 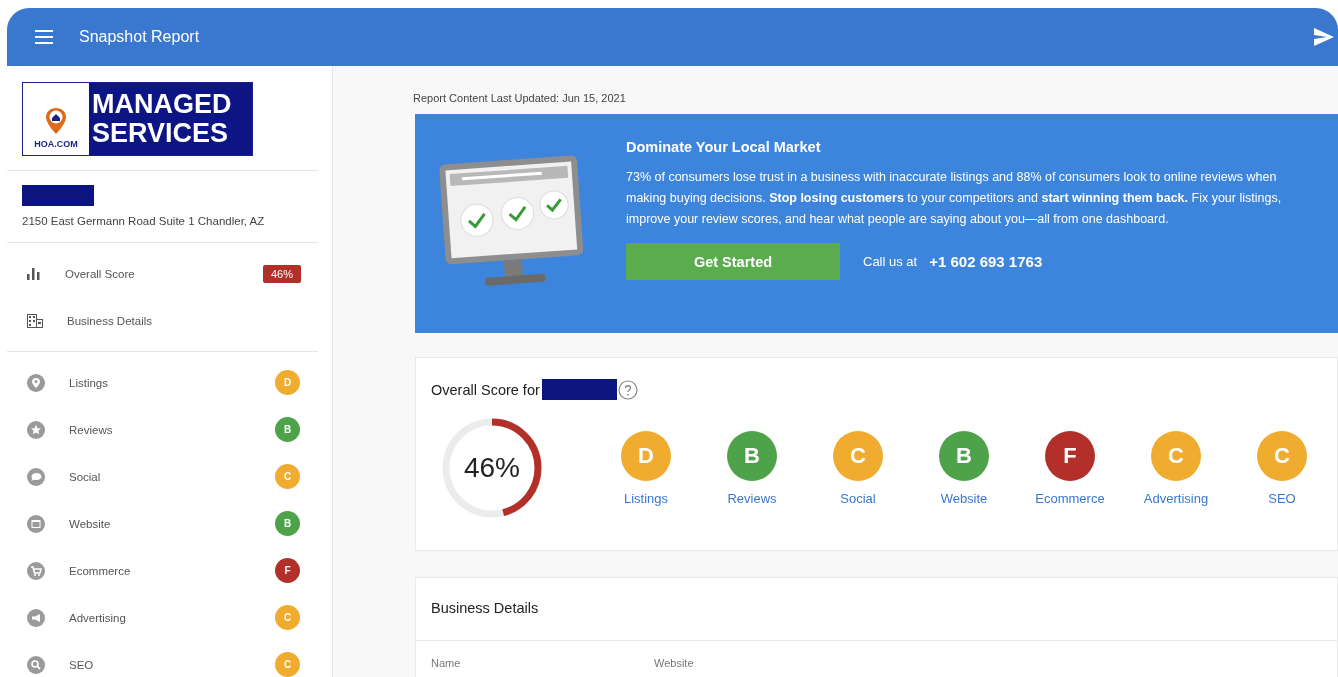 I want to click on app-title: Snapshot Report, so click(x=139, y=37).